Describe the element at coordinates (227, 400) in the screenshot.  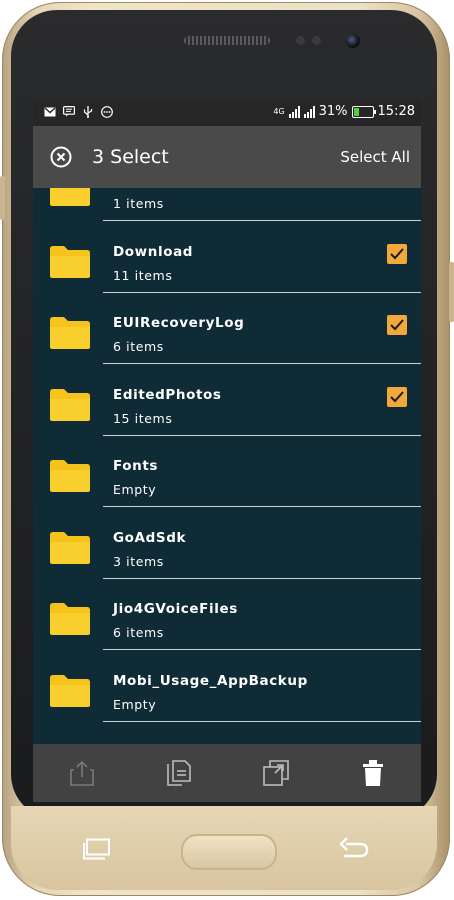
I see `folder-row: EditedPhotos 15 items` at that location.